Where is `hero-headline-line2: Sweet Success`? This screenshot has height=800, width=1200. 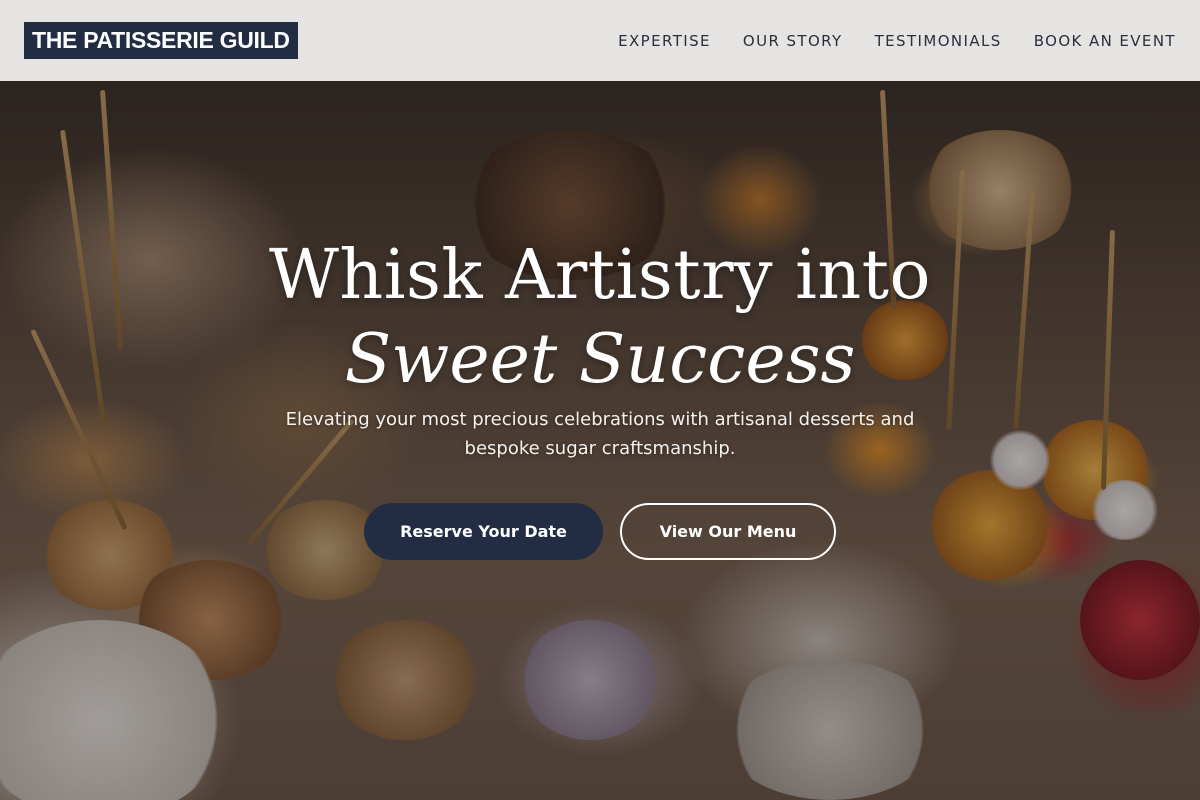
hero-headline-line2: Sweet Success is located at coordinates (600, 359).